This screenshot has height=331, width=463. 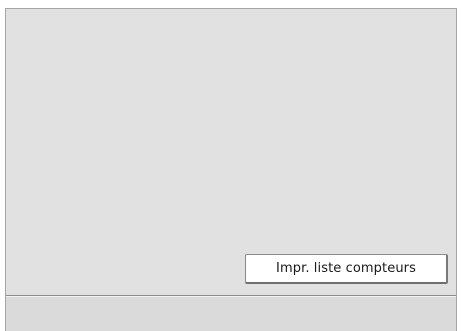 What do you see at coordinates (346, 269) in the screenshot?
I see `print-counter-list-button: Impr. liste compteurs` at bounding box center [346, 269].